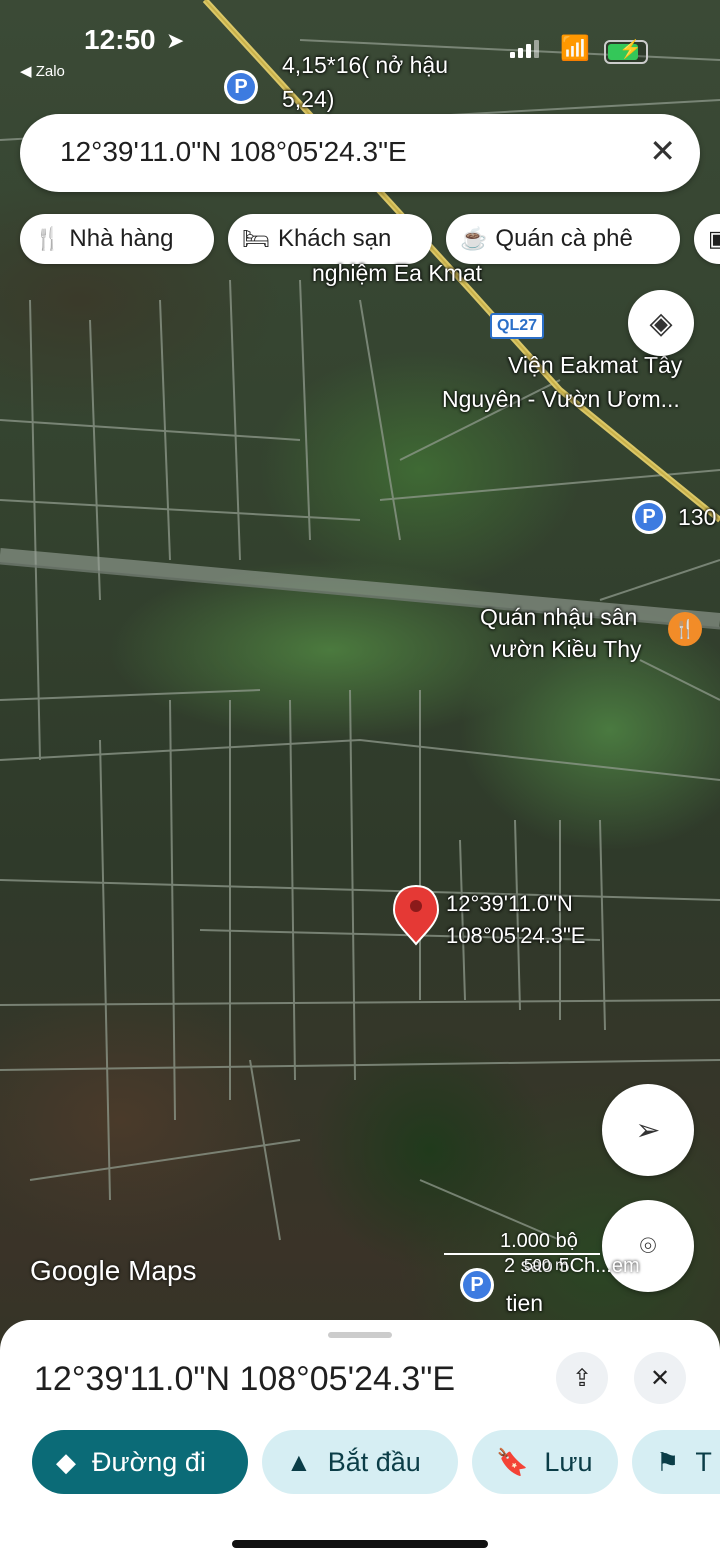 Image resolution: width=720 pixels, height=1564 pixels. I want to click on directions-label: Đường đi, so click(149, 1461).